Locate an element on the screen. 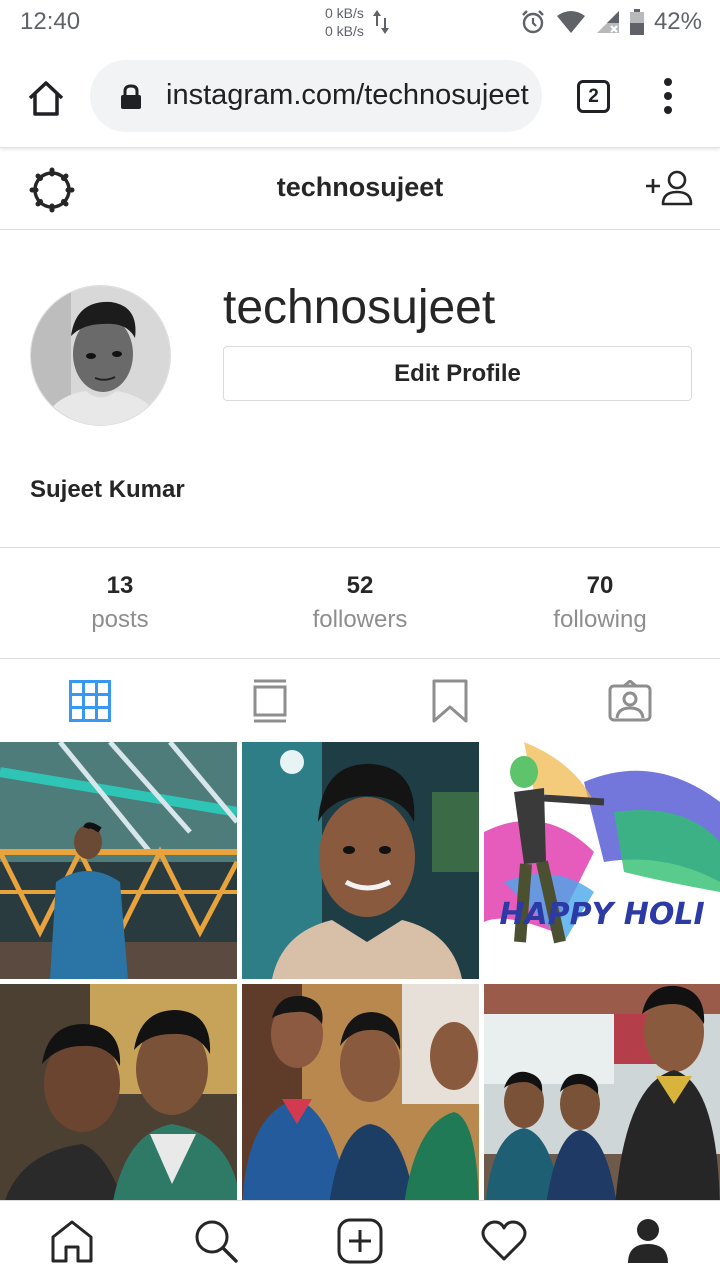 This screenshot has width=720, height=1280. nav-search is located at coordinates (216, 1240).